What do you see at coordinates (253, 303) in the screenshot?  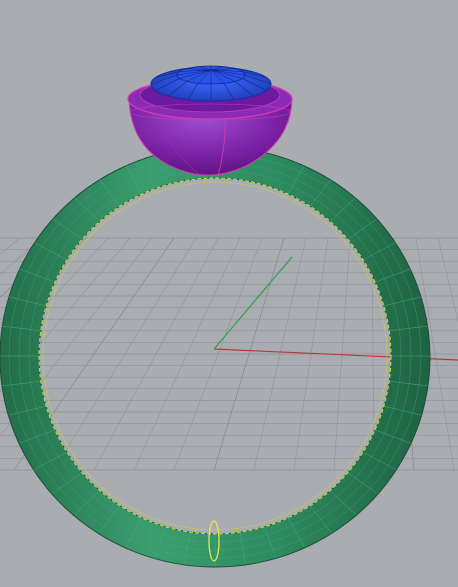 I see `y-axis-line` at bounding box center [253, 303].